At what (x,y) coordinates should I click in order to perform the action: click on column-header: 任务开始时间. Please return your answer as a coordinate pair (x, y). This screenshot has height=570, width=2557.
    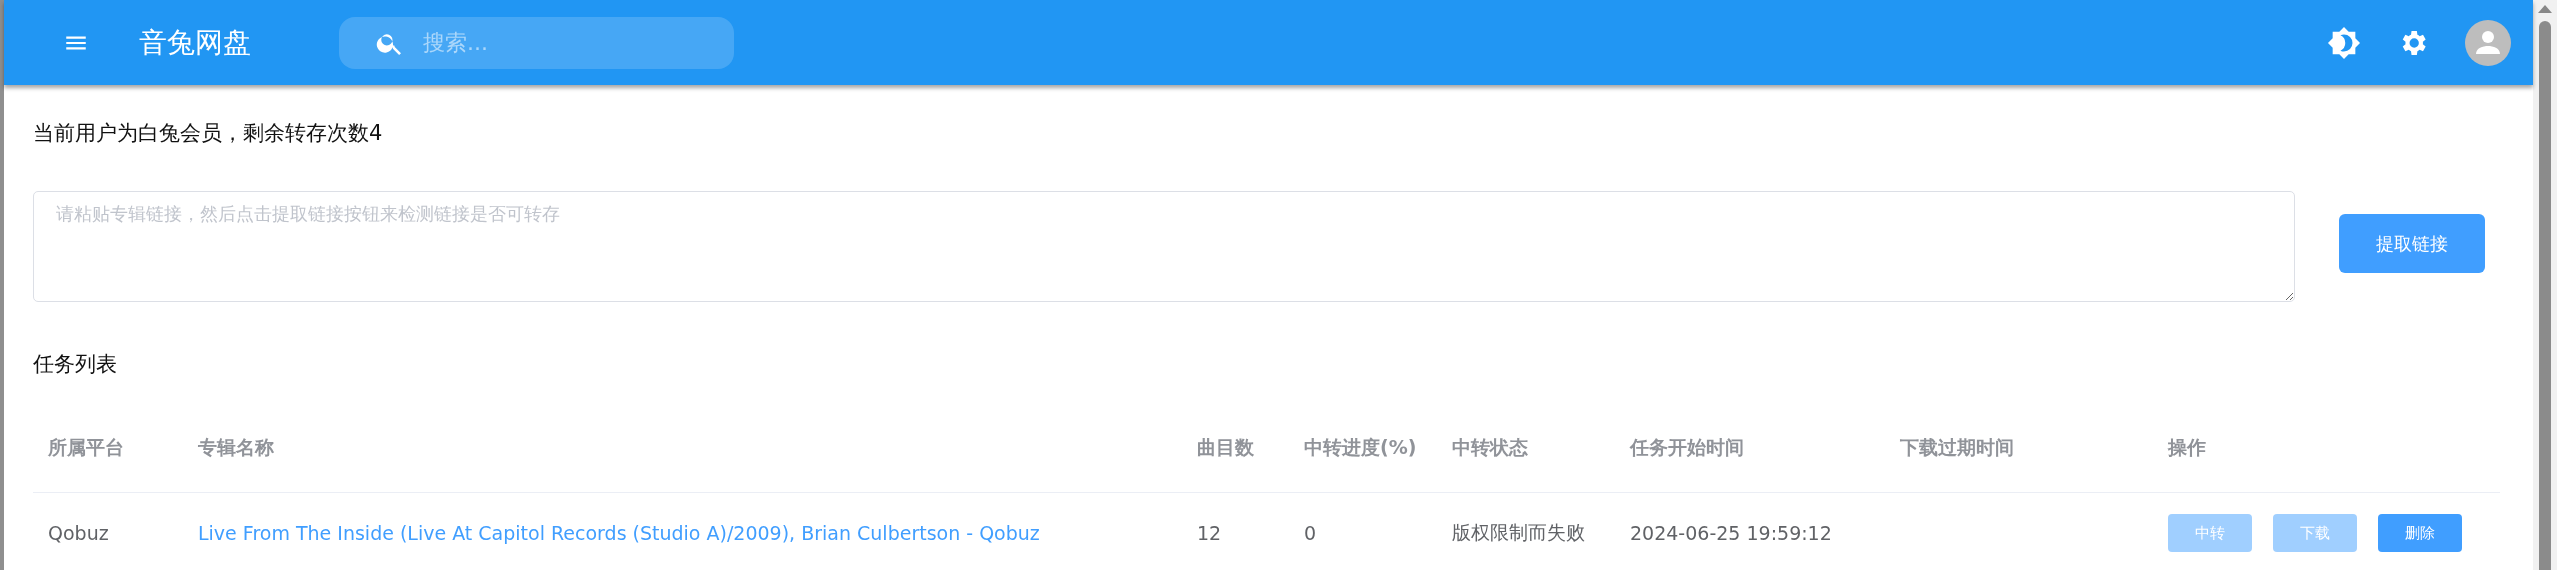
    Looking at the image, I should click on (1687, 447).